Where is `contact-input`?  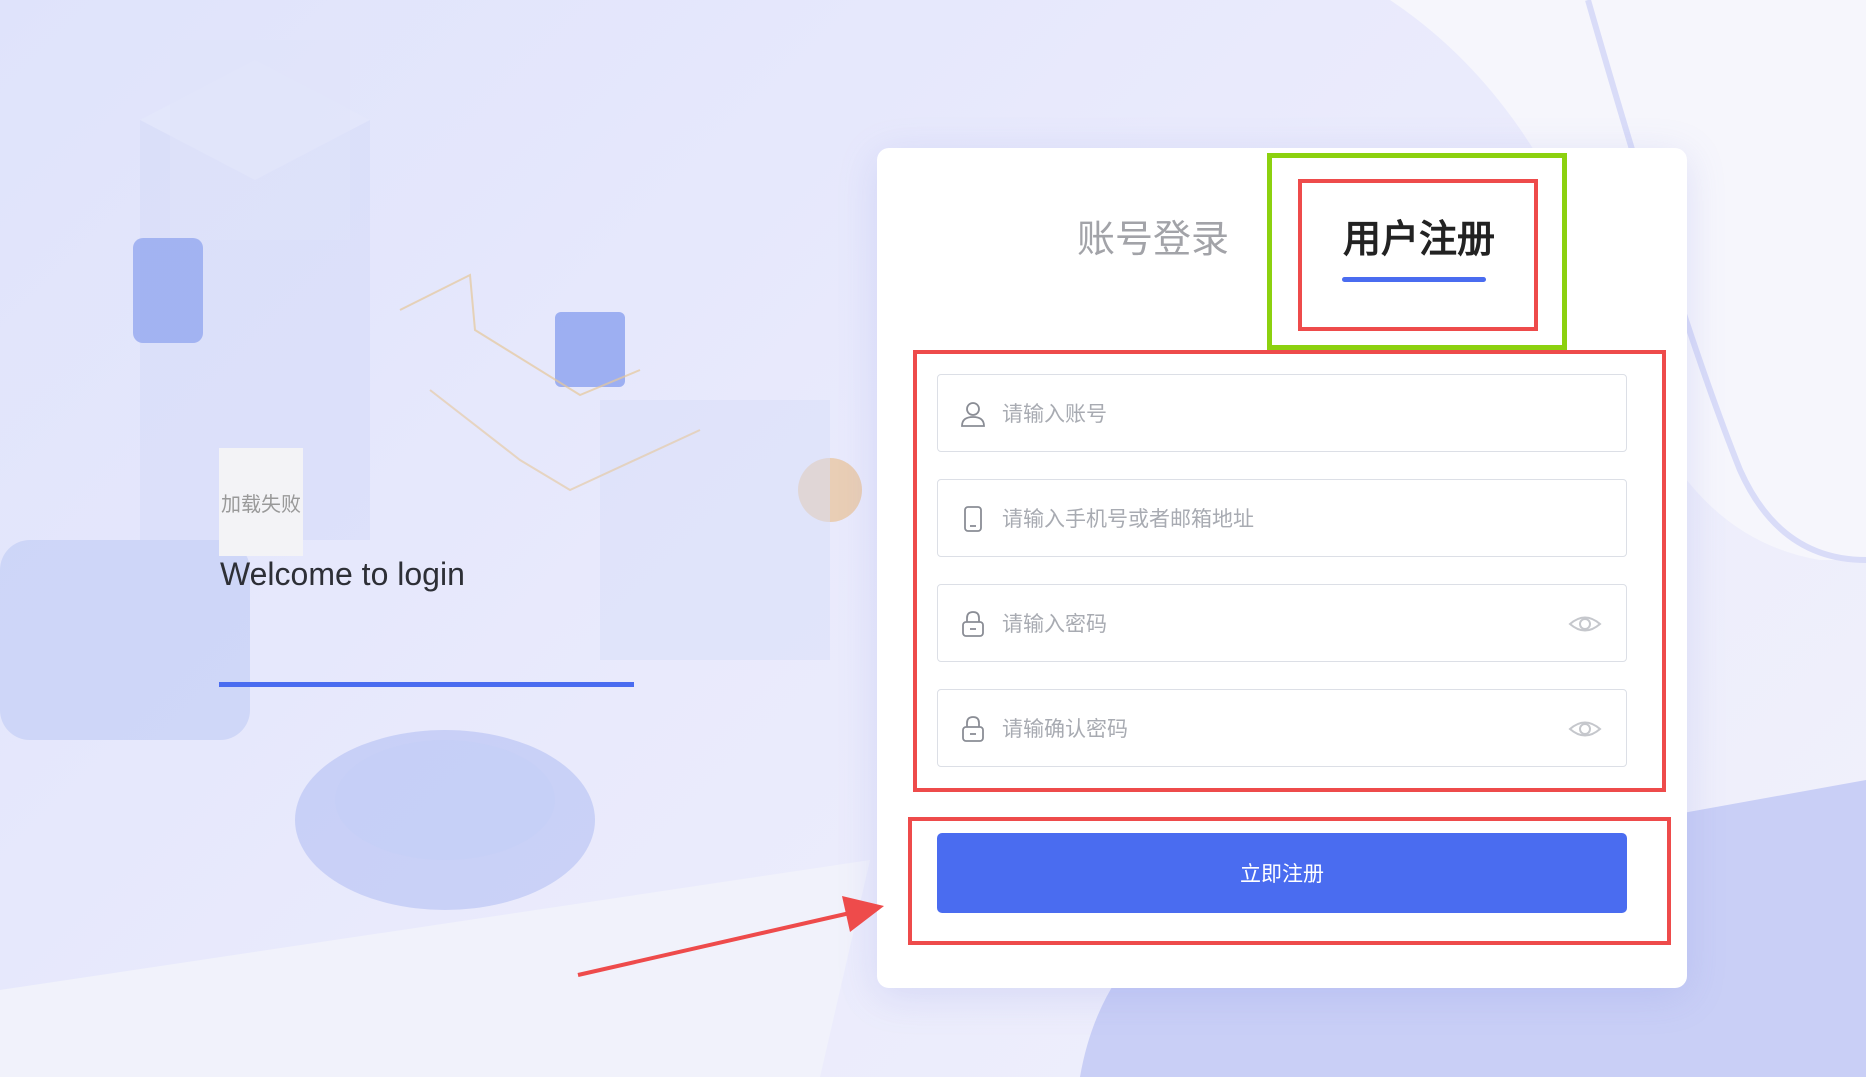 contact-input is located at coordinates (1282, 519).